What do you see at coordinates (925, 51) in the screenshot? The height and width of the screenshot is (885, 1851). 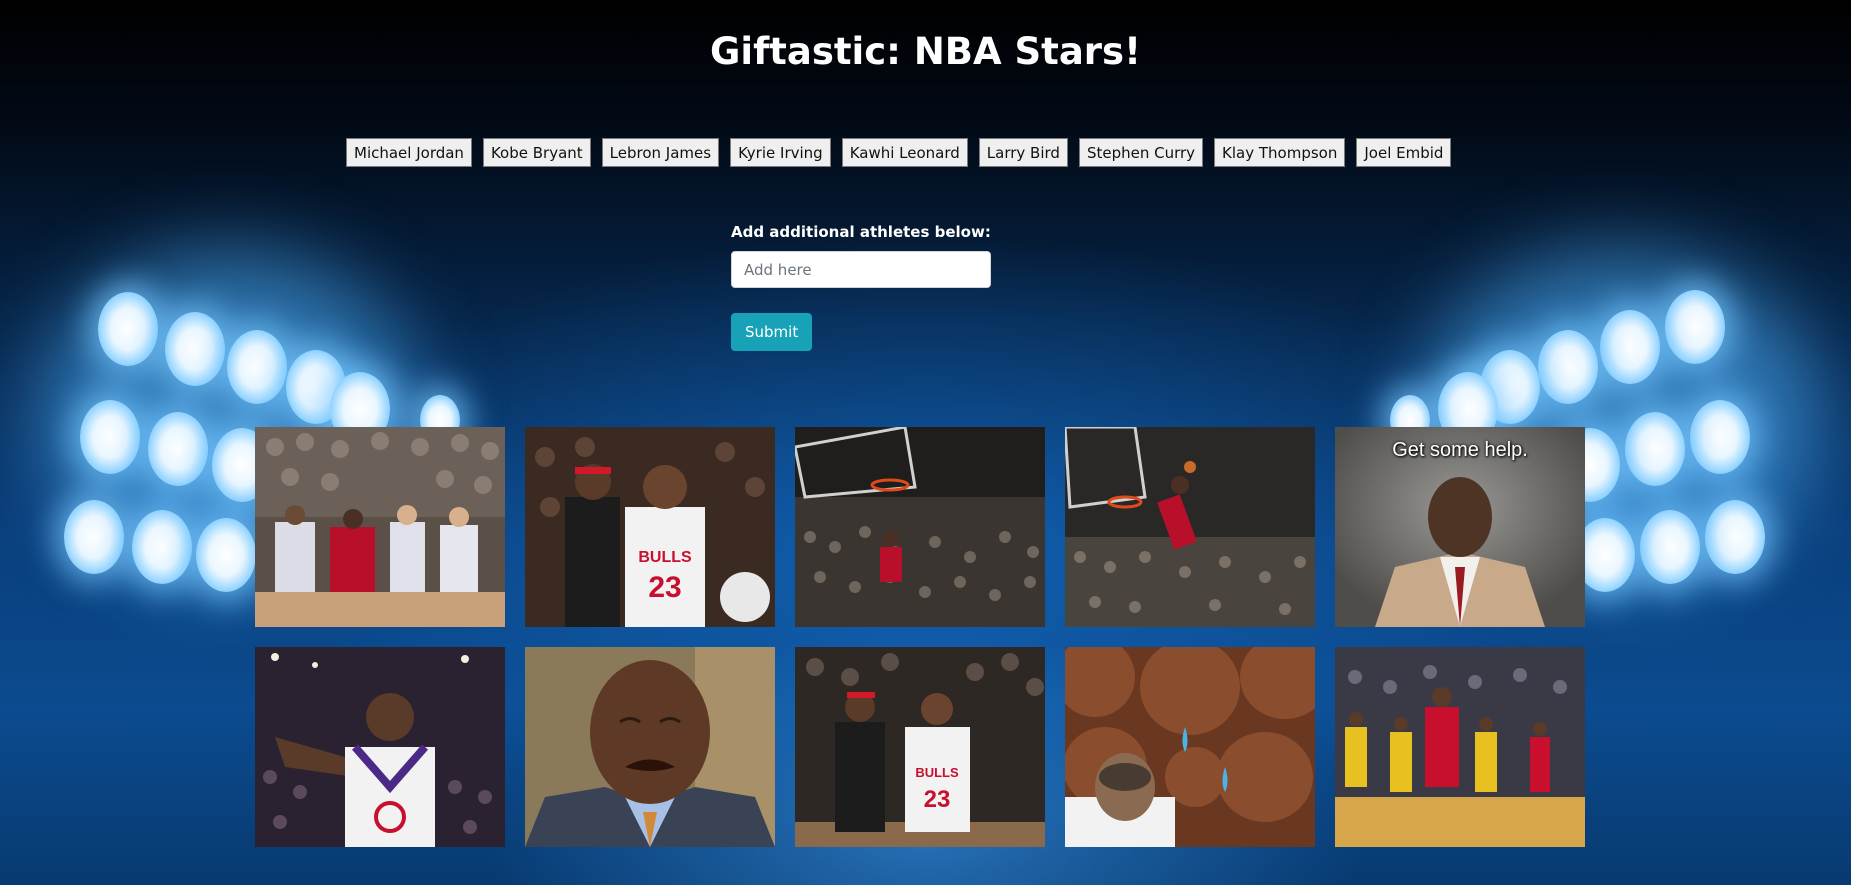 I see `page-title: Giftastic: NBA Stars!` at bounding box center [925, 51].